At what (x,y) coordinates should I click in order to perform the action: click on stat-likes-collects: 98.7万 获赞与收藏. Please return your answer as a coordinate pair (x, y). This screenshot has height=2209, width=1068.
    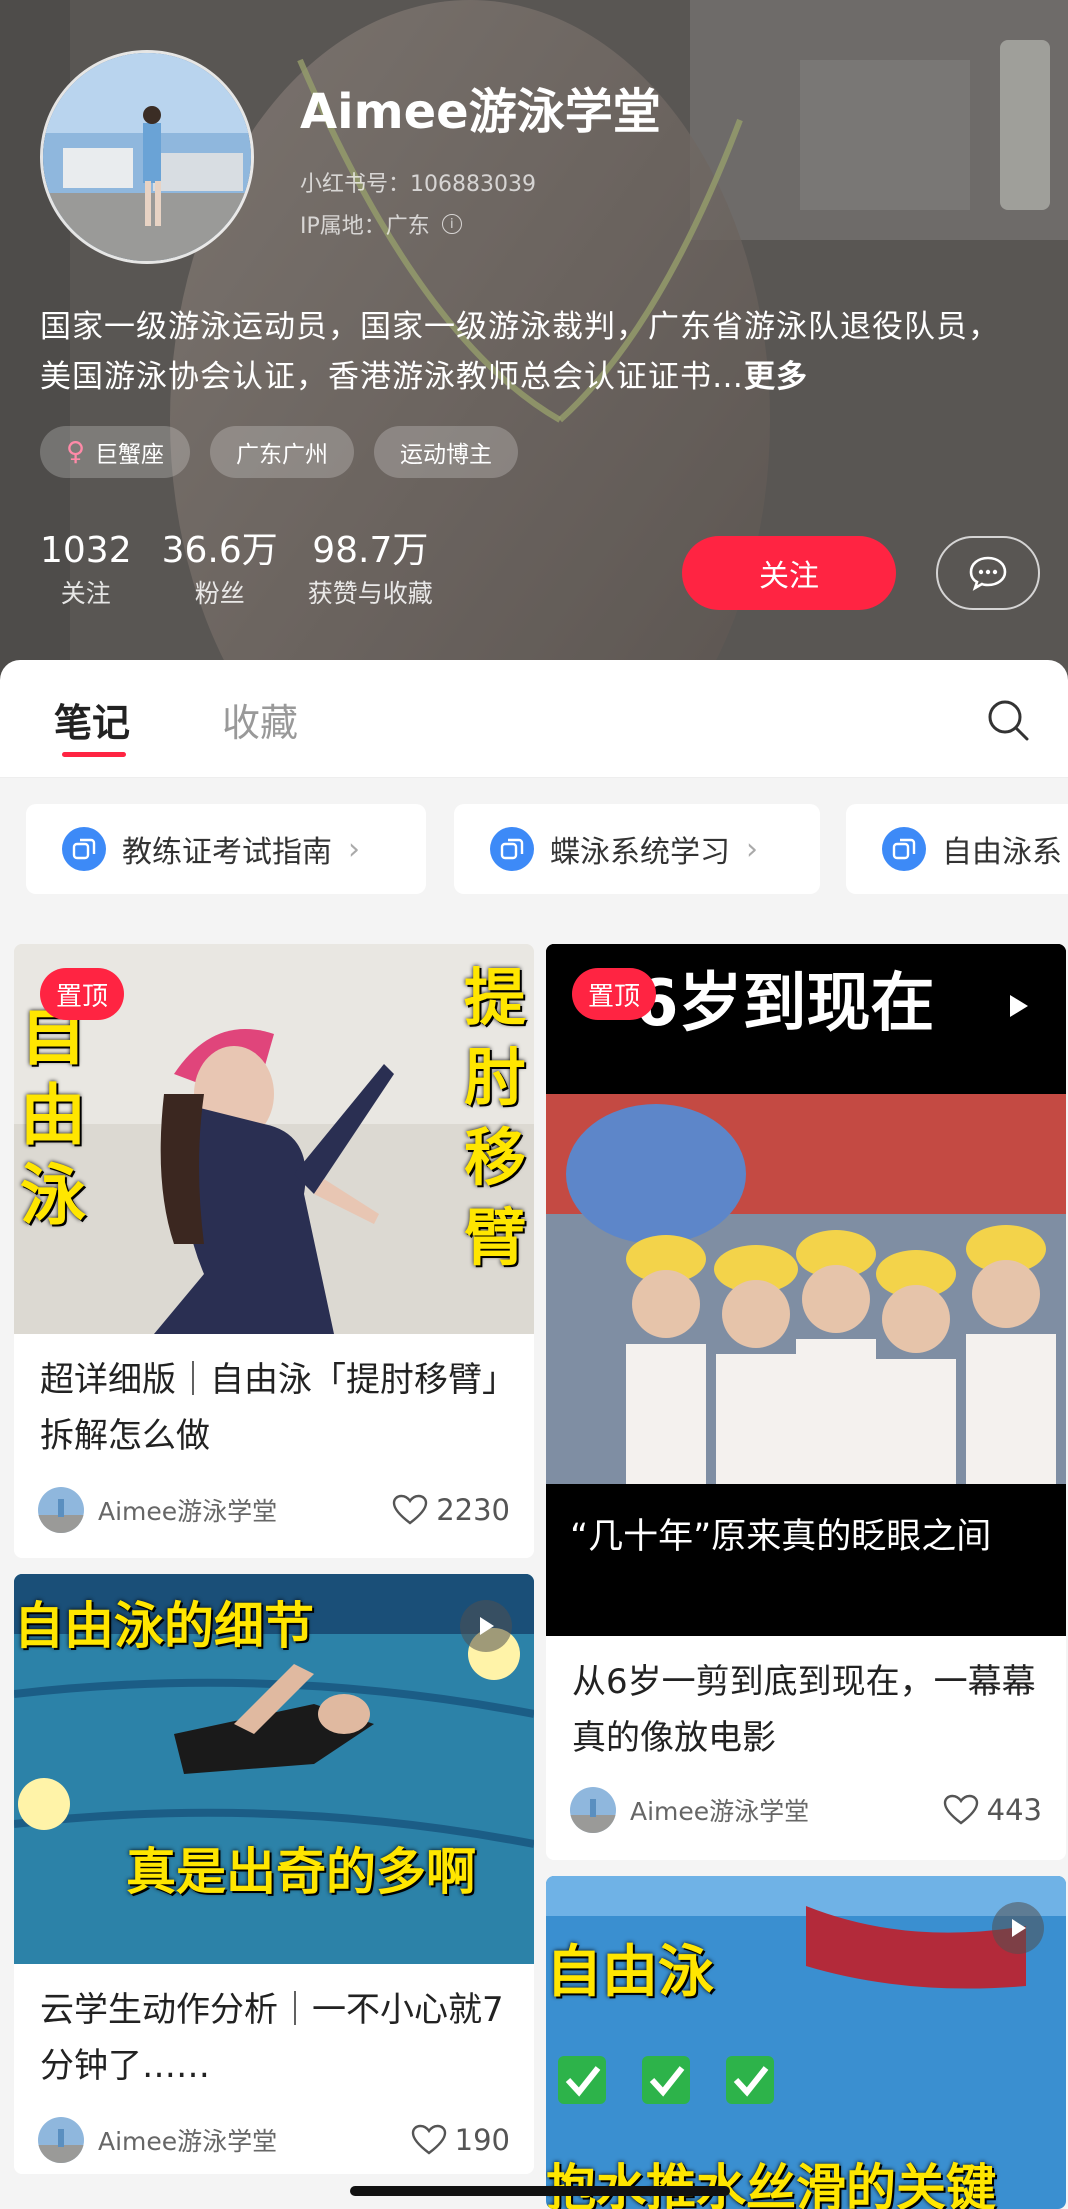
    Looking at the image, I should click on (370, 571).